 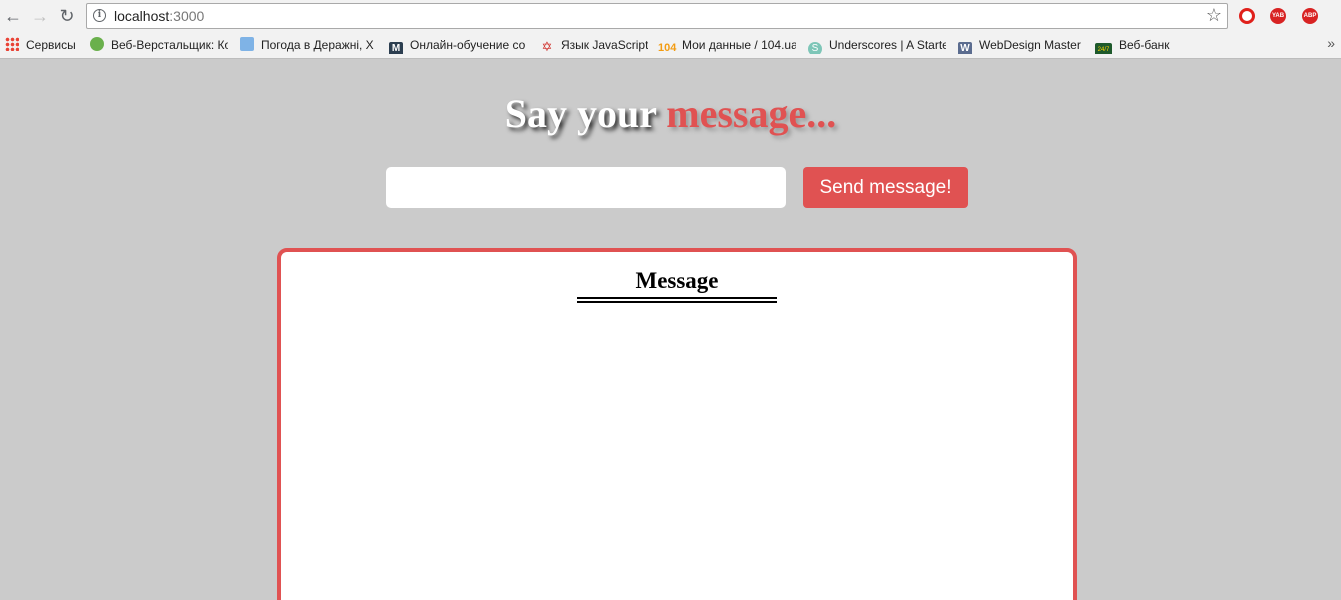 What do you see at coordinates (815, 48) in the screenshot?
I see `underscores-logo-icon: S` at bounding box center [815, 48].